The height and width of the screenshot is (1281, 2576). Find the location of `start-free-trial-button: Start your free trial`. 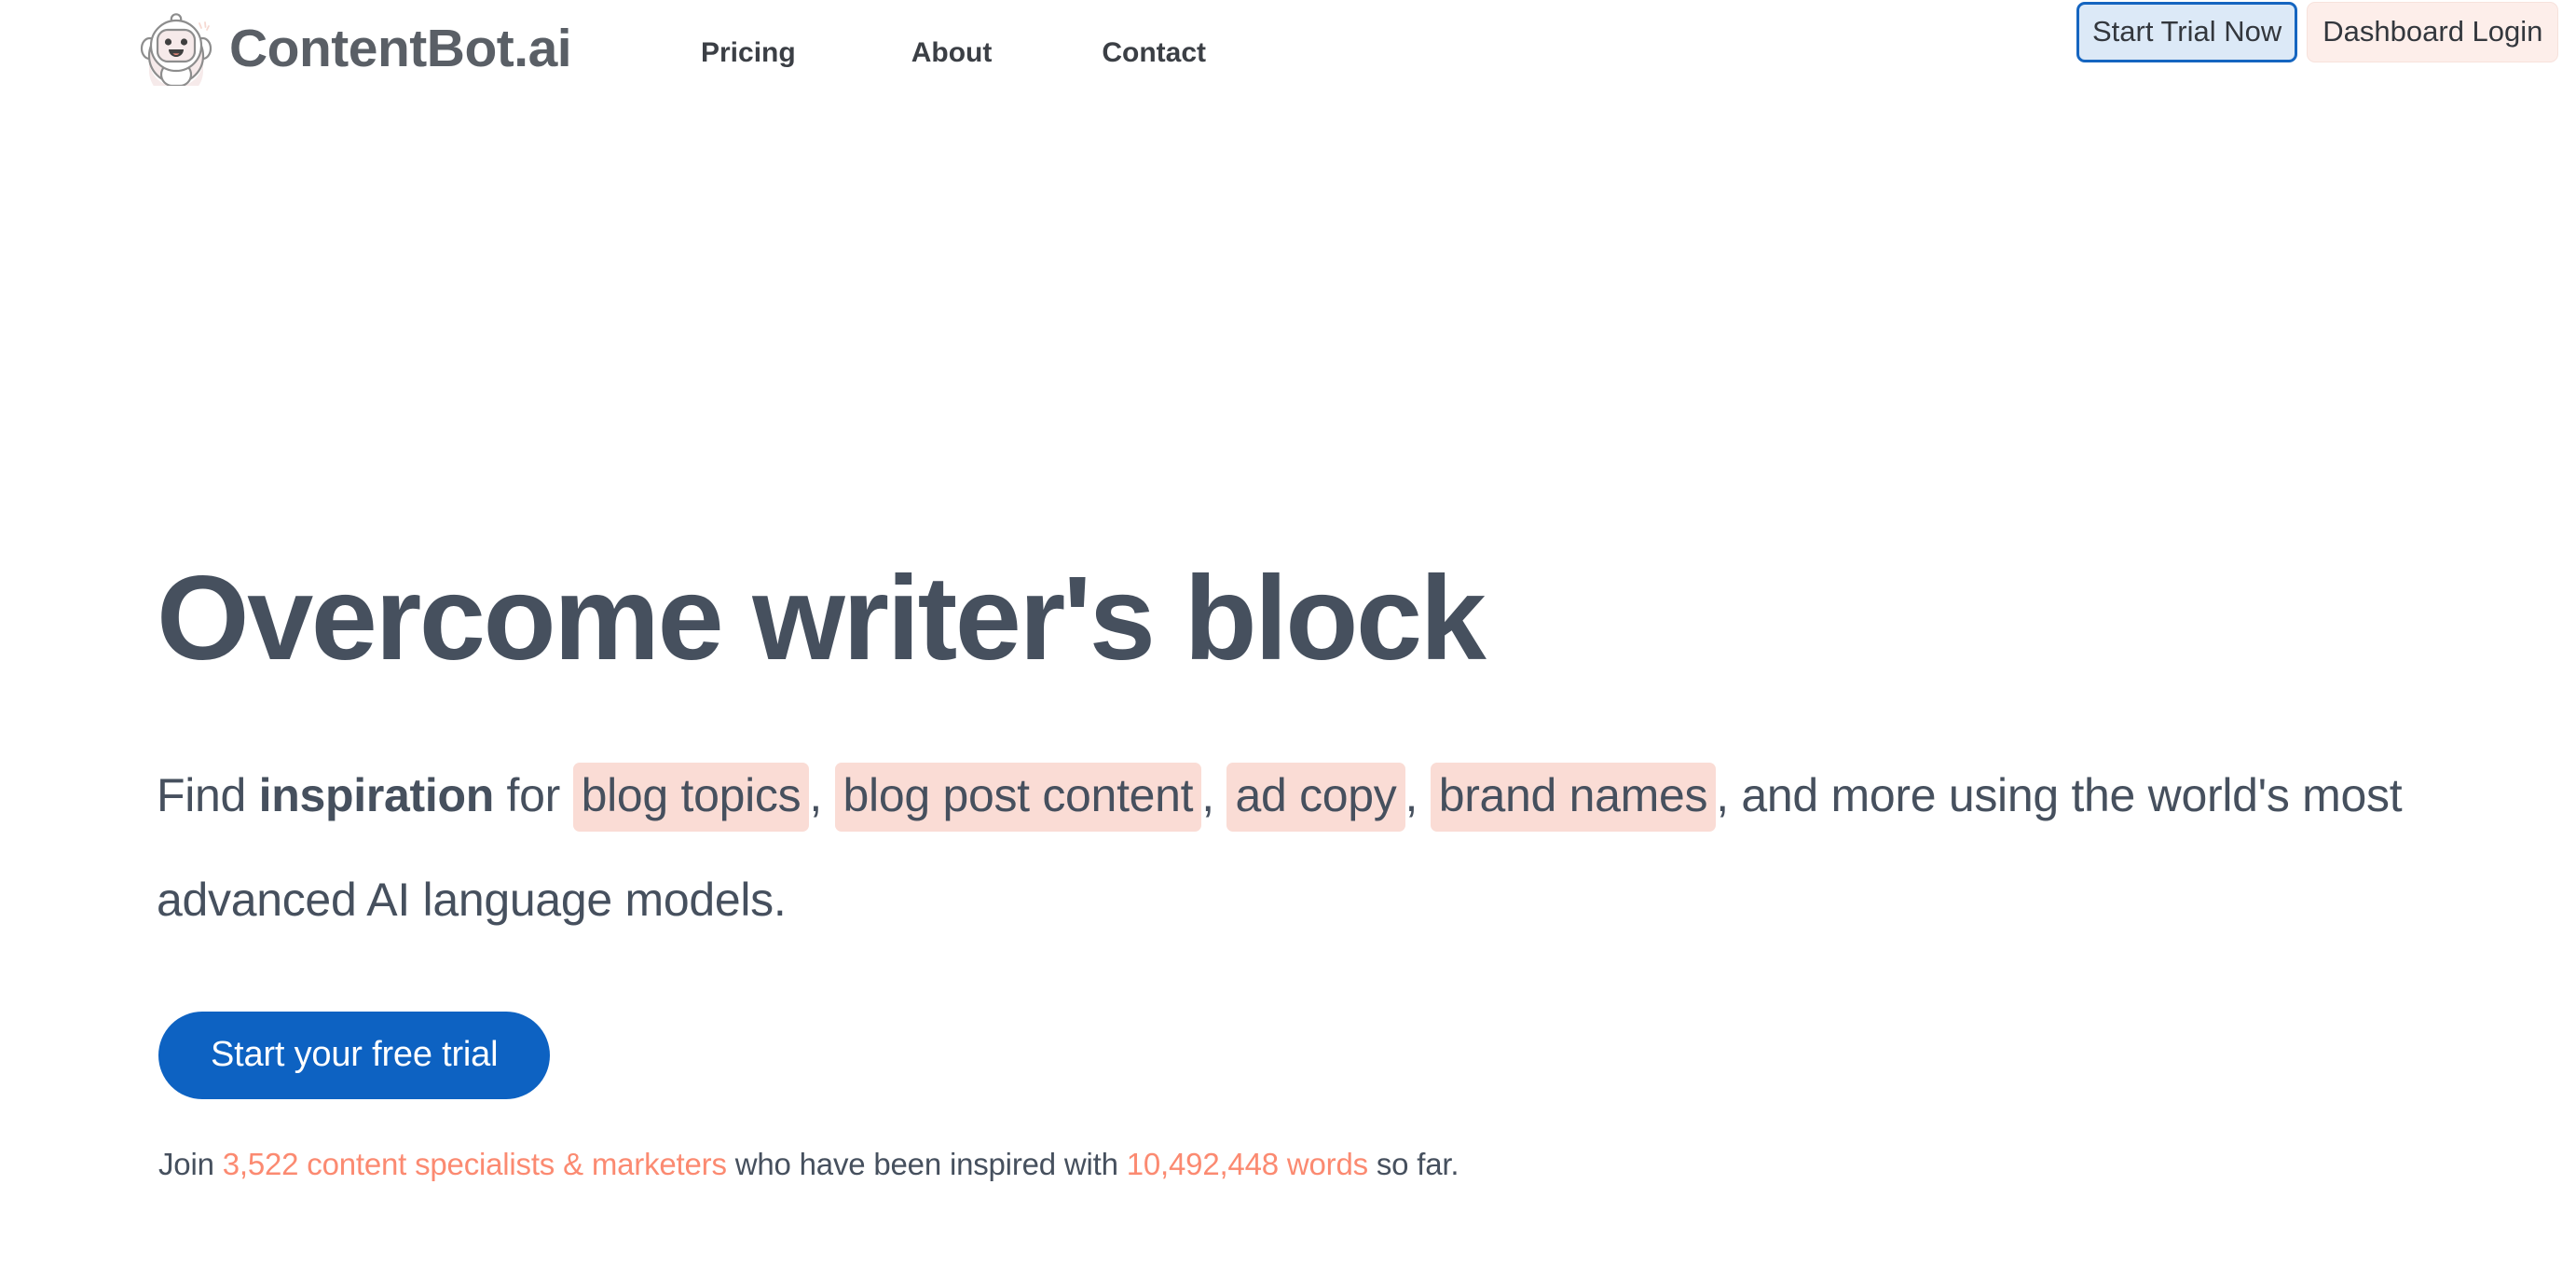

start-free-trial-button: Start your free trial is located at coordinates (354, 1055).